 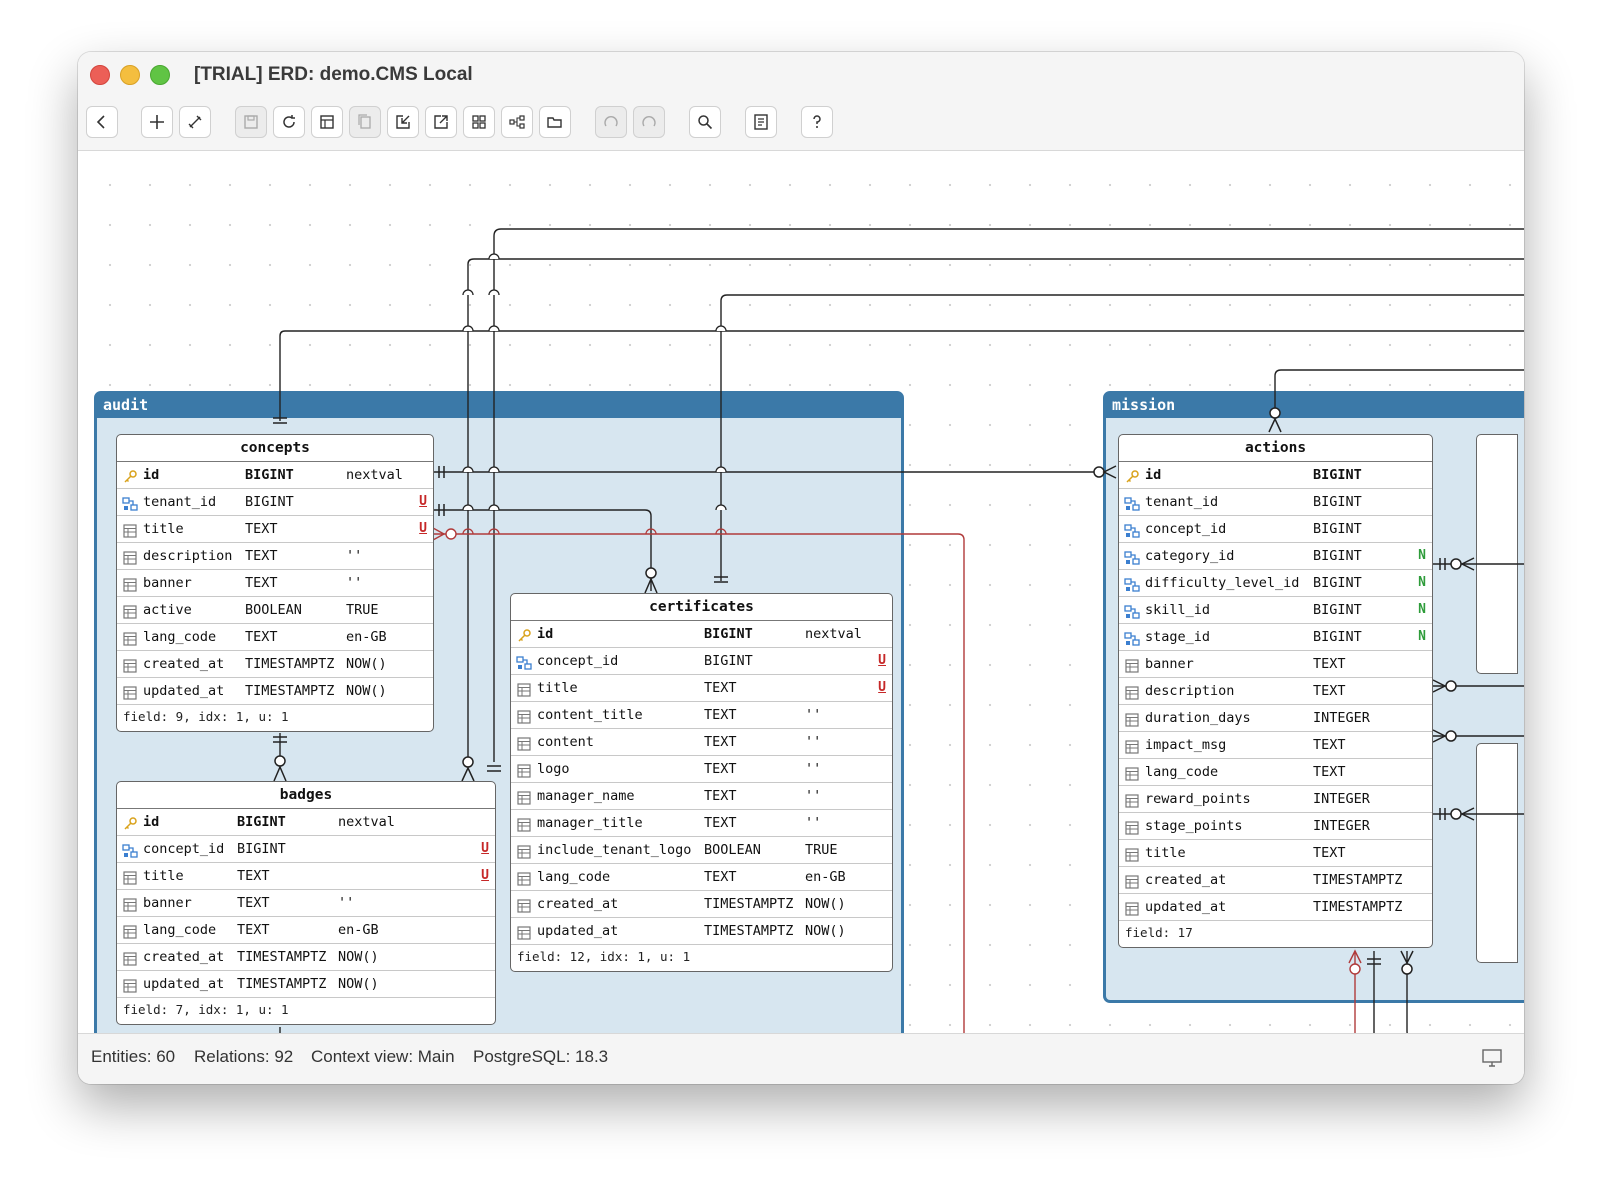 What do you see at coordinates (611, 122) in the screenshot?
I see `undo-button` at bounding box center [611, 122].